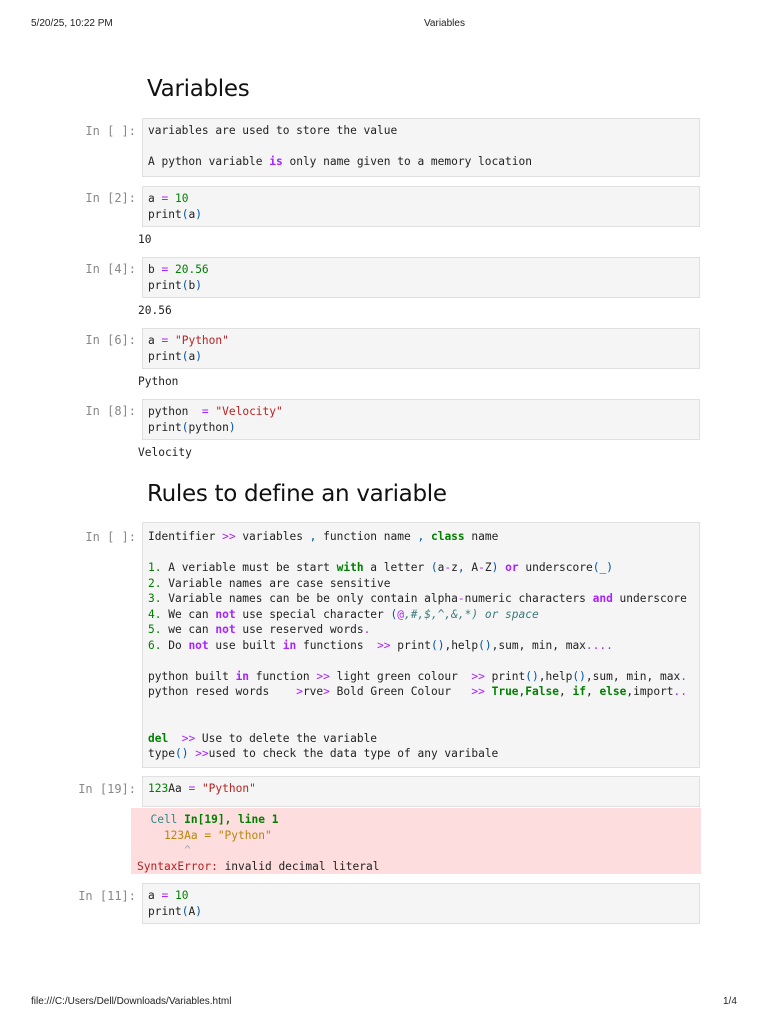  Describe the element at coordinates (481, 567) in the screenshot. I see `code-token: -` at that location.